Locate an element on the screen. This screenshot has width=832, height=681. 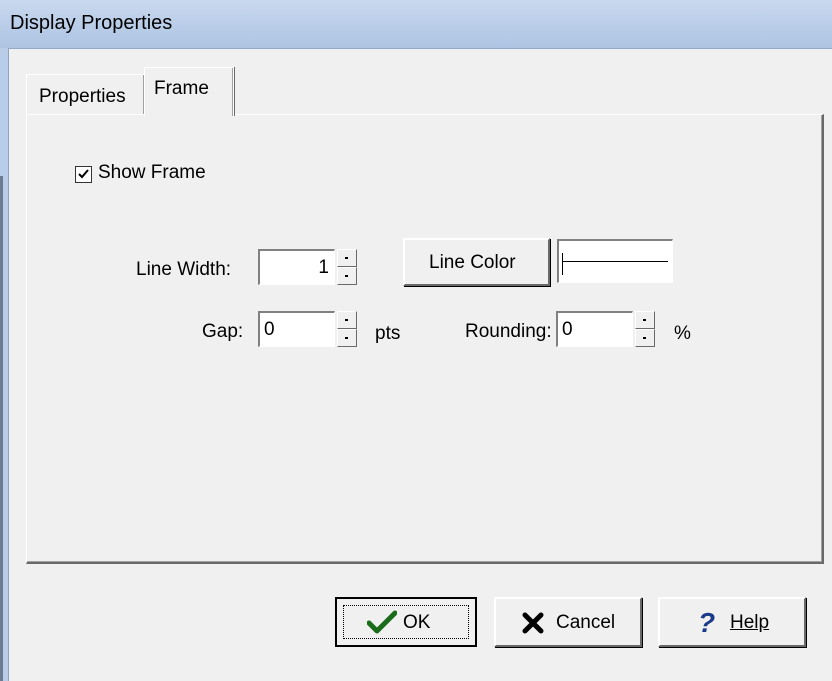
line-width-down-button is located at coordinates (347, 276).